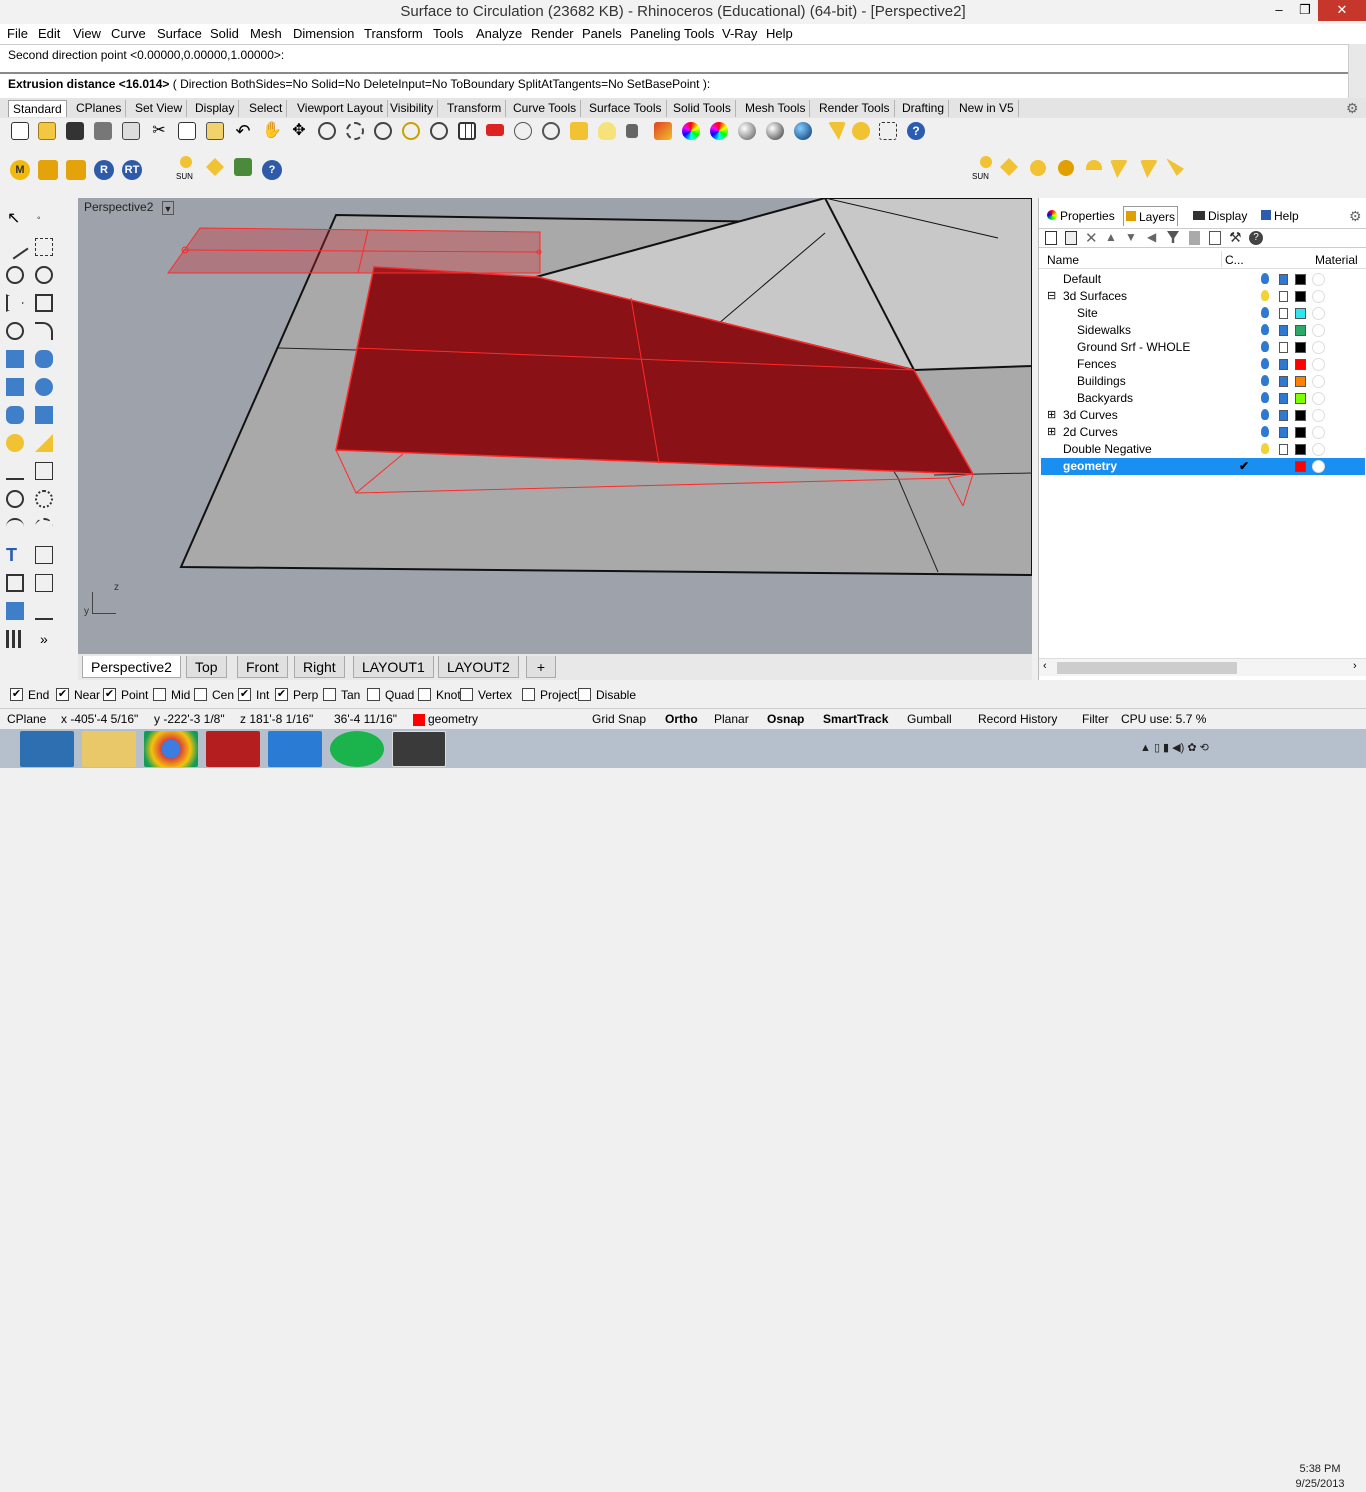 This screenshot has height=1492, width=1366. I want to click on linear-light-icon, so click(1149, 169).